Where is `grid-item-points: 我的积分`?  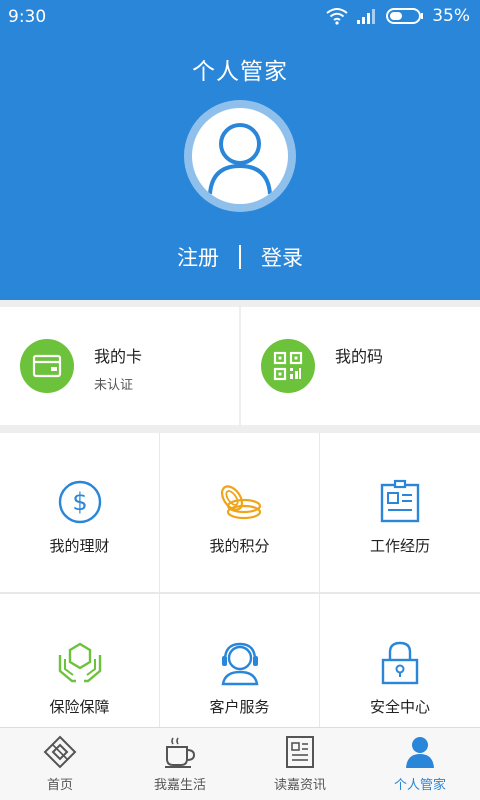
grid-item-points: 我的积分 is located at coordinates (239, 512).